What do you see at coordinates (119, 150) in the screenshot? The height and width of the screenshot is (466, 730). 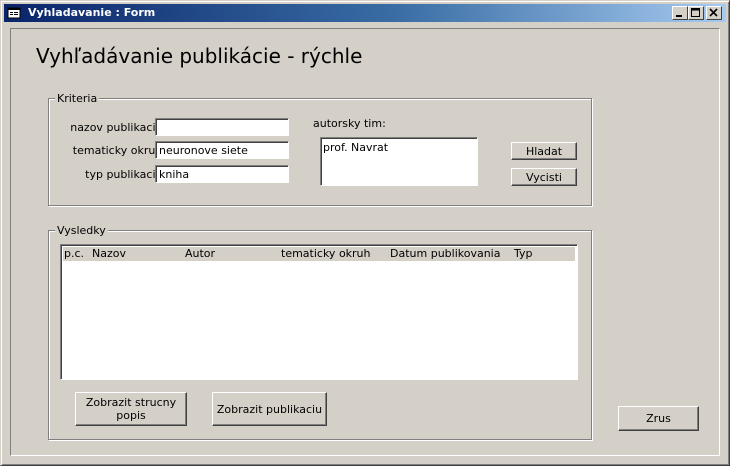 I see `okruh-label: tematicky okruh:` at bounding box center [119, 150].